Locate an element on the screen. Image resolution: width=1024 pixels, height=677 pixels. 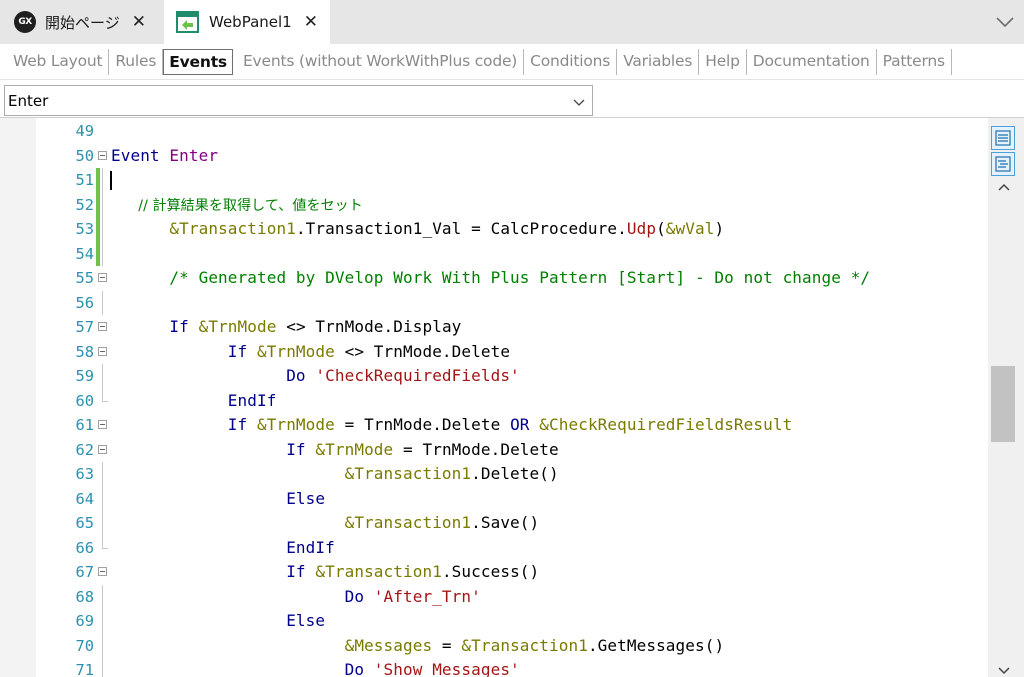
tab-conditions: Conditions is located at coordinates (571, 62).